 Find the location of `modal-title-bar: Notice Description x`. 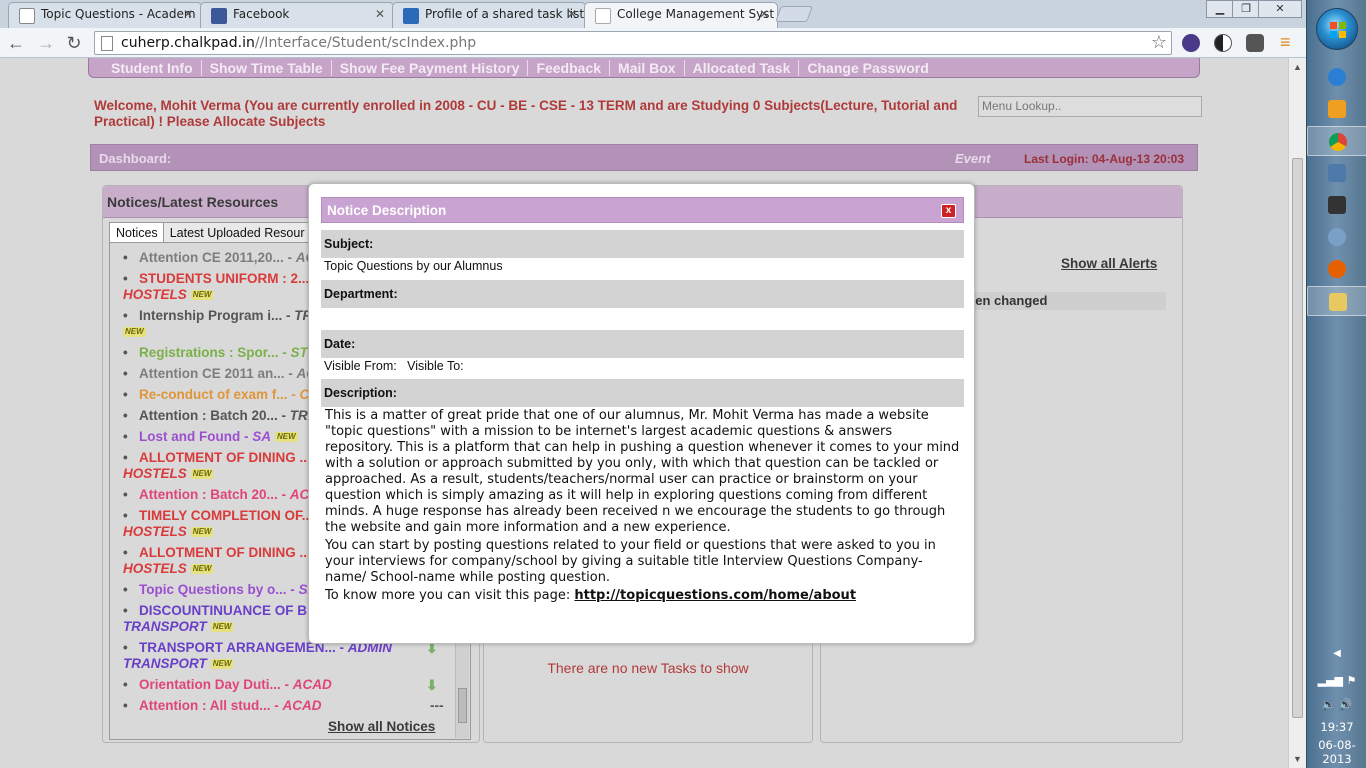

modal-title-bar: Notice Description x is located at coordinates (642, 210).